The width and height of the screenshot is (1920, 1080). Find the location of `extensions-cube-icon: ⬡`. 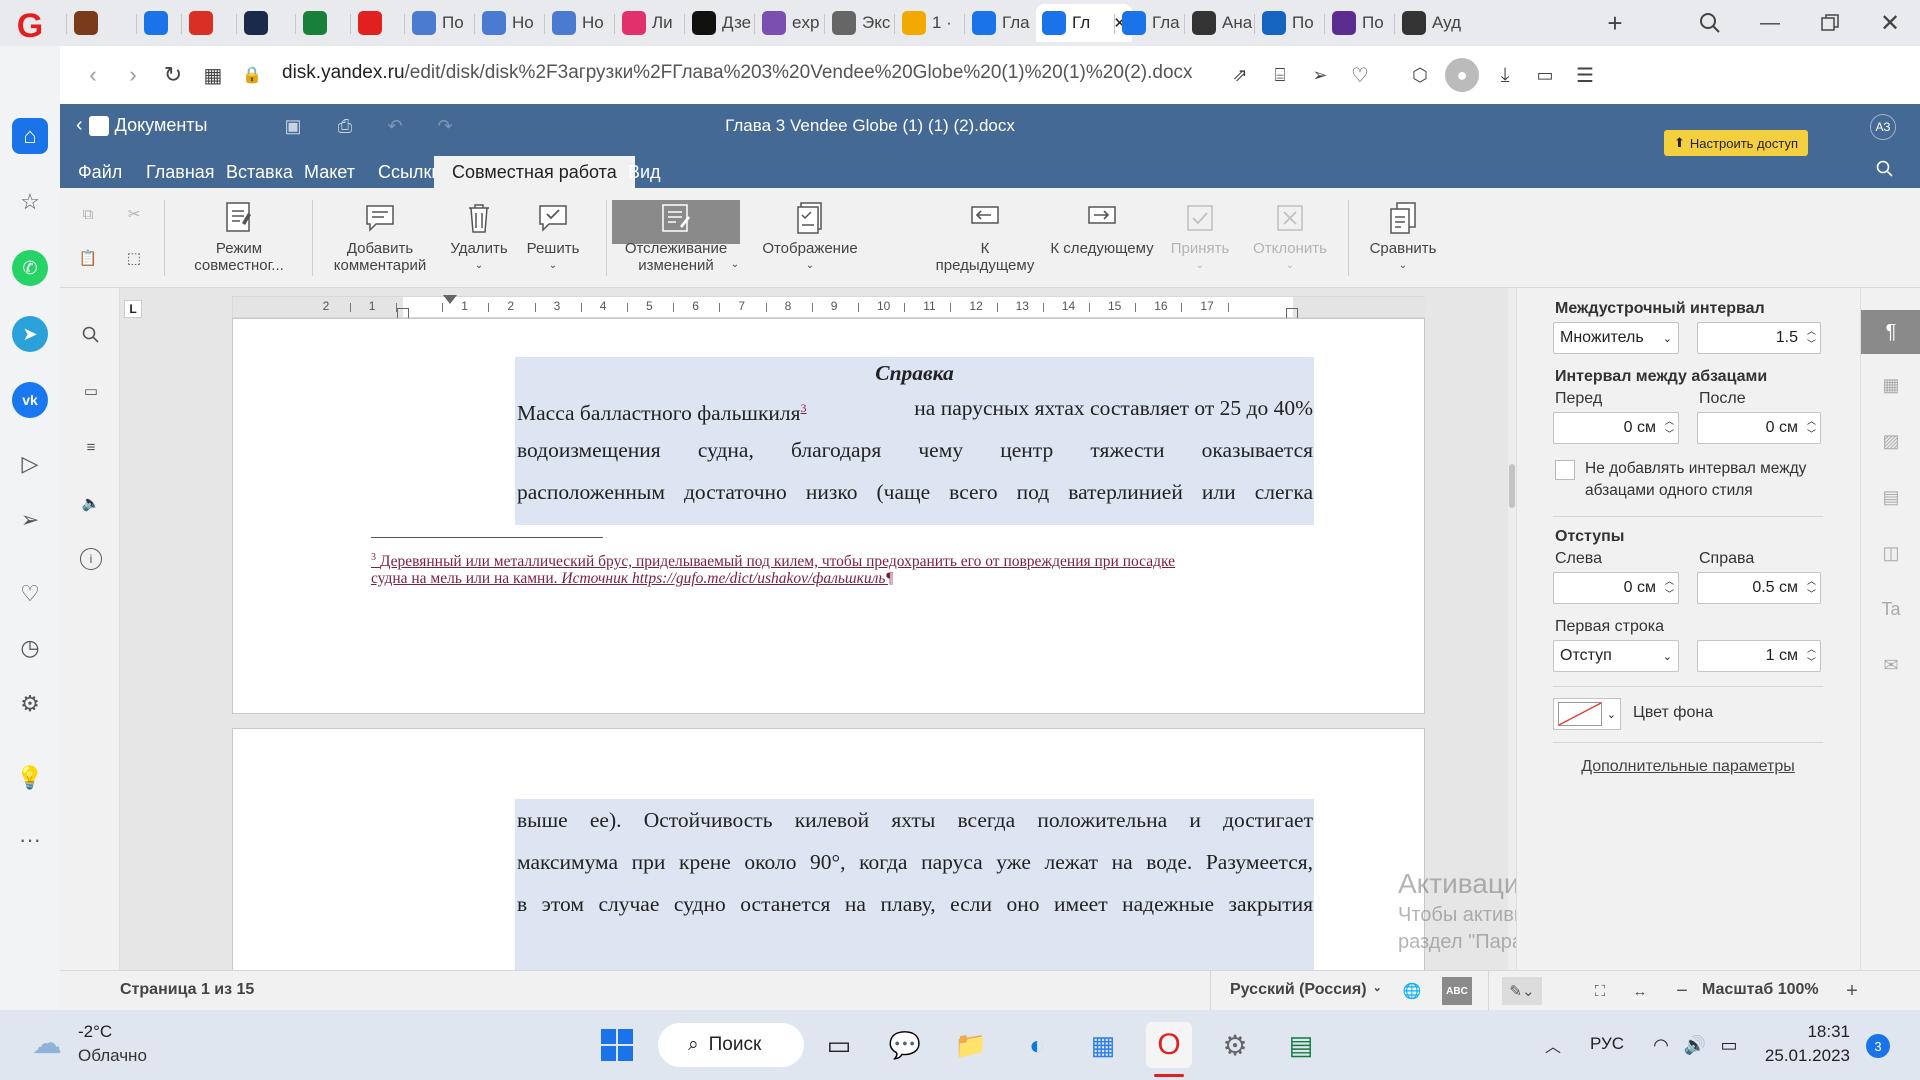

extensions-cube-icon: ⬡ is located at coordinates (1420, 75).